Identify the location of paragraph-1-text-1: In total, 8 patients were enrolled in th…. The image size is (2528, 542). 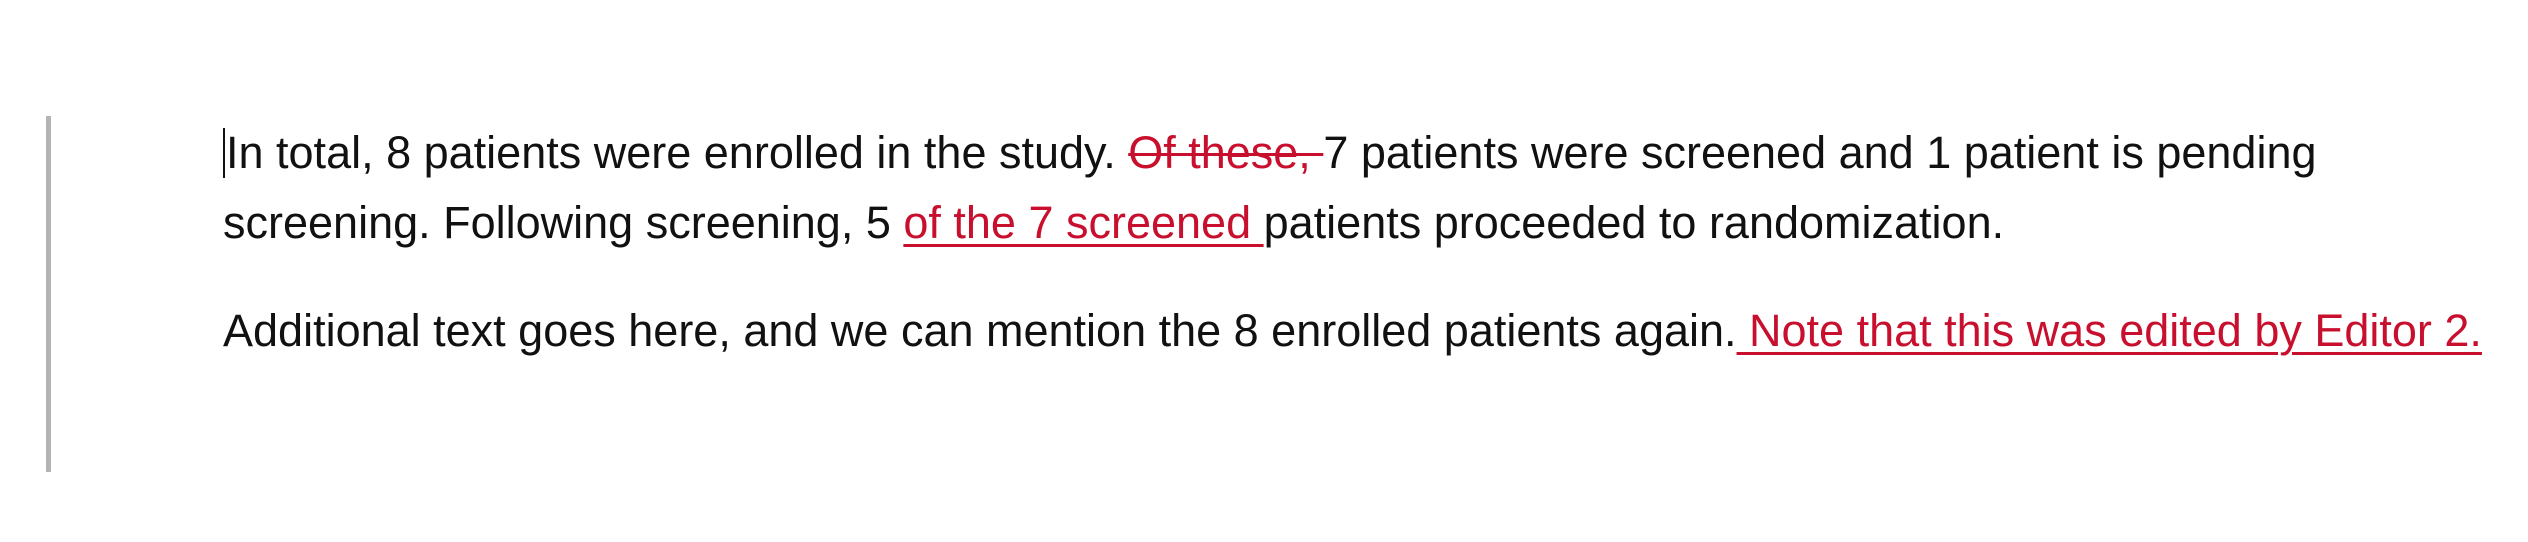
(677, 152).